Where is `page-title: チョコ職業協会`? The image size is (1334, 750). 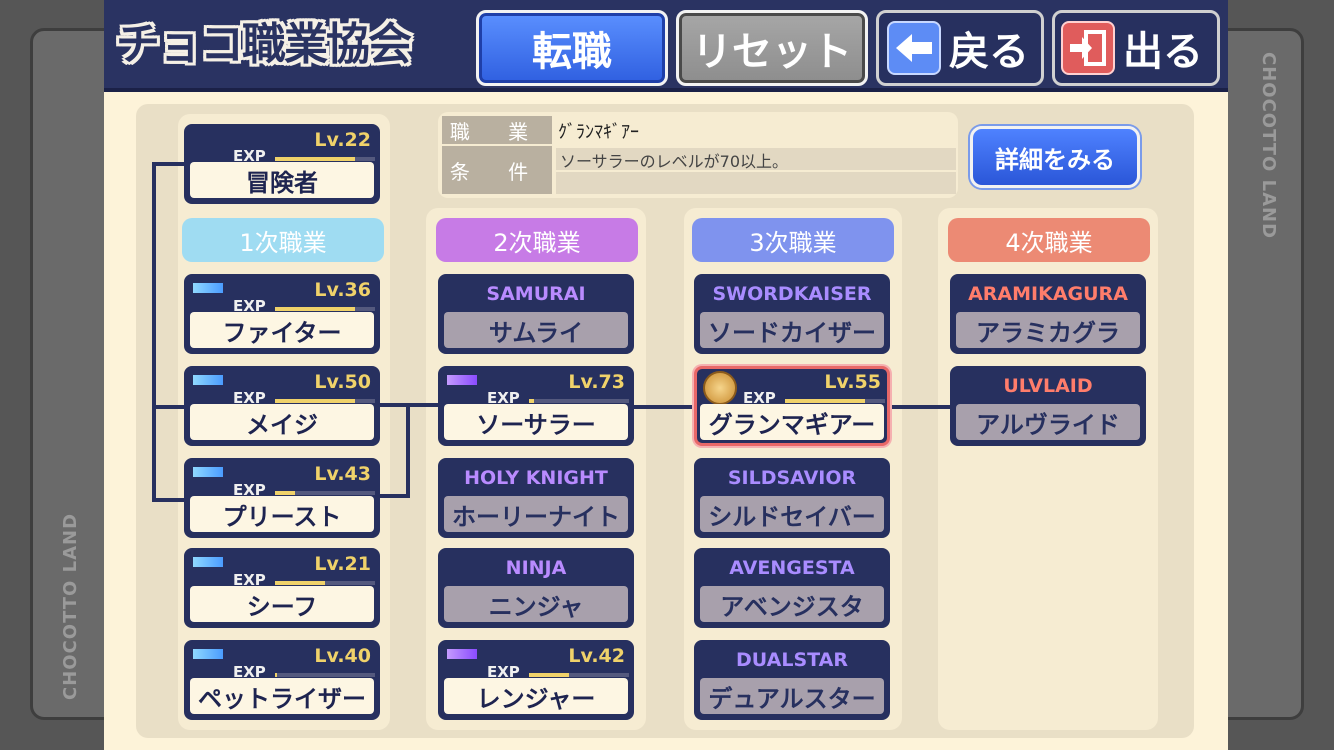 page-title: チョコ職業協会 is located at coordinates (264, 44).